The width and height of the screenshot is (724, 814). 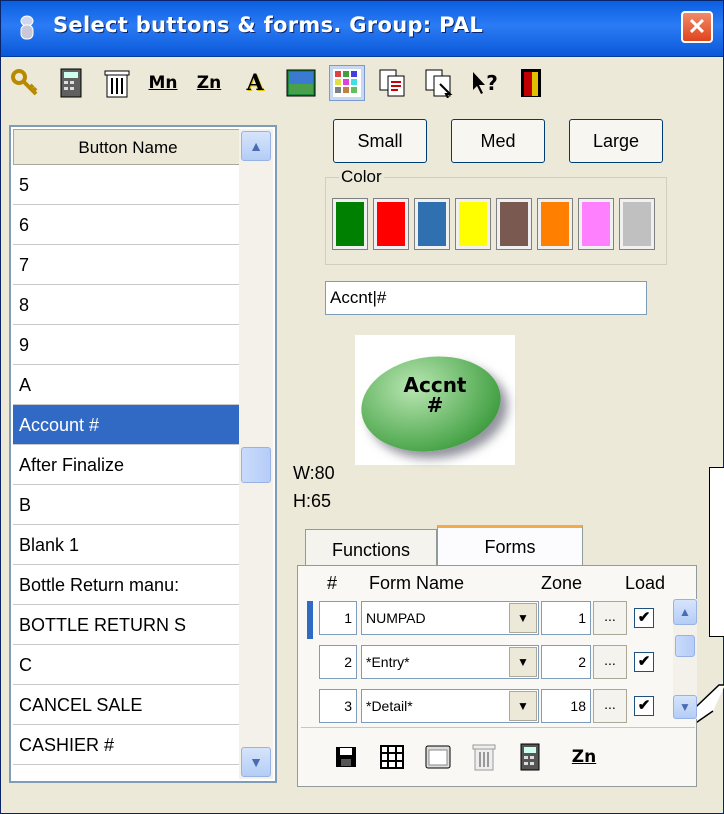 I want to click on form-row-number: 3, so click(x=338, y=706).